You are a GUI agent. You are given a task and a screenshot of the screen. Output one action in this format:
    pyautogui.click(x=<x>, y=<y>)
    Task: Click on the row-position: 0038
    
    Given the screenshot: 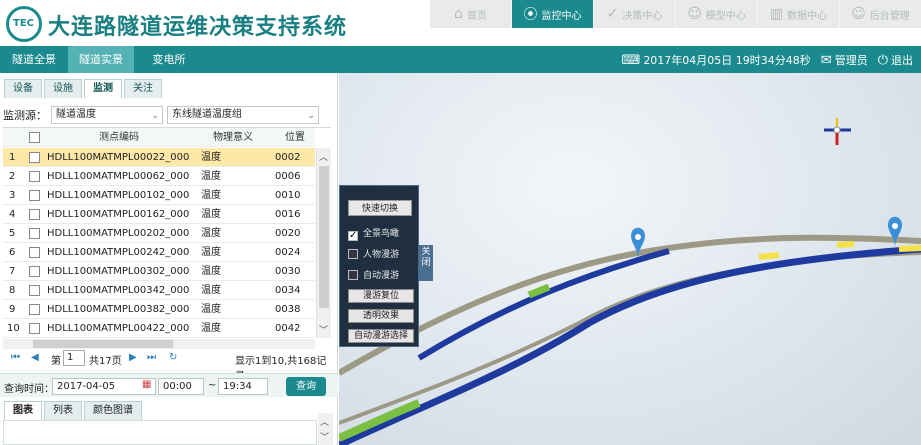 What is the action you would take?
    pyautogui.click(x=288, y=309)
    